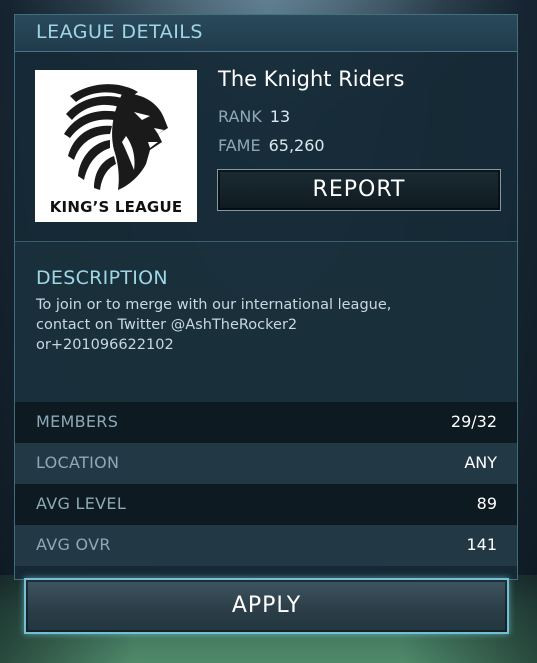  Describe the element at coordinates (266, 463) in the screenshot. I see `location-row: LOCATION ANY` at that location.